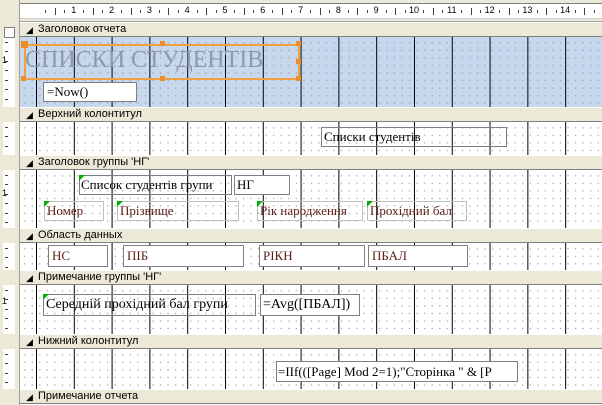 The width and height of the screenshot is (602, 405). I want to click on now-textbox: =Now(), so click(90, 92).